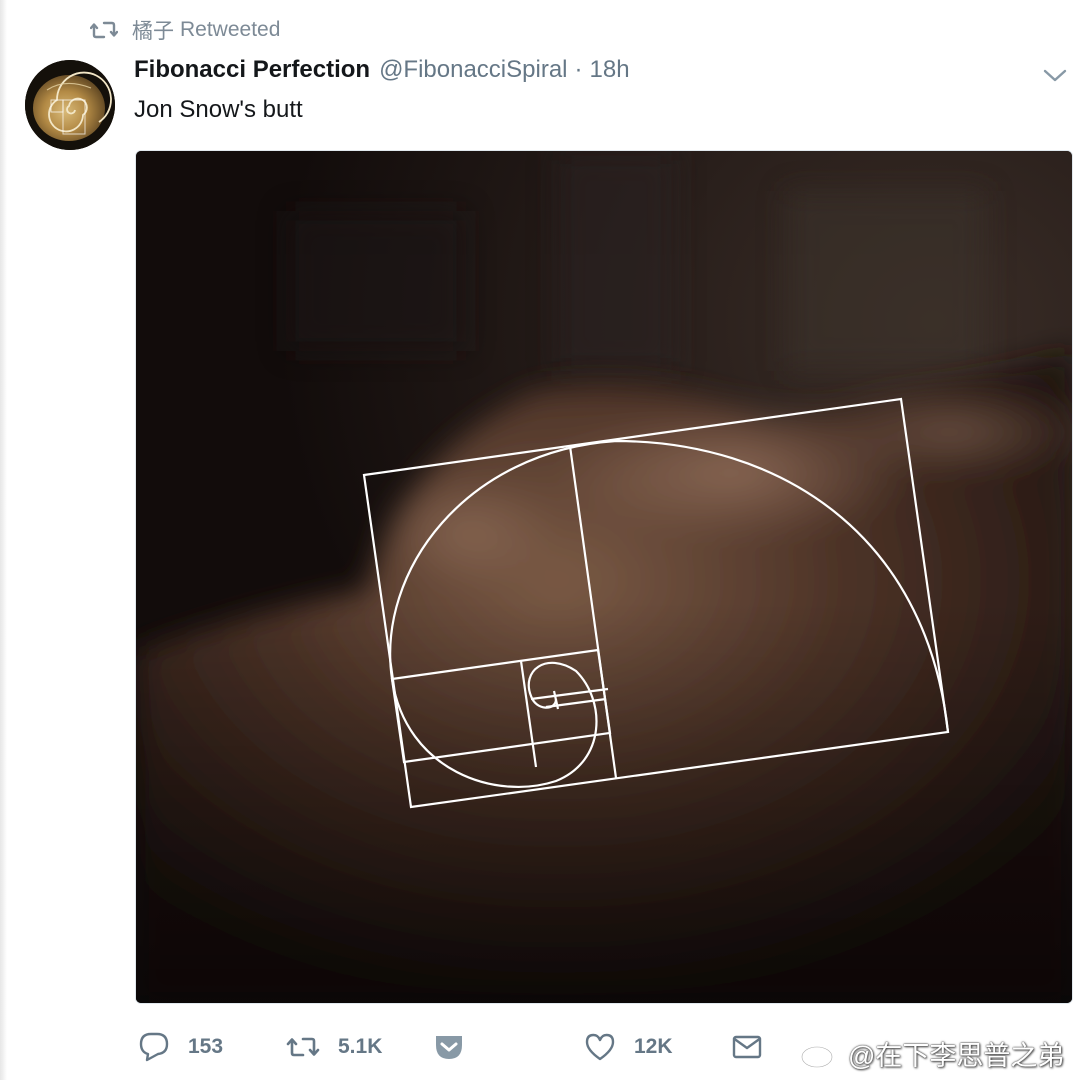 This screenshot has width=1087, height=1080. Describe the element at coordinates (600, 1047) in the screenshot. I see `like-icon` at that location.